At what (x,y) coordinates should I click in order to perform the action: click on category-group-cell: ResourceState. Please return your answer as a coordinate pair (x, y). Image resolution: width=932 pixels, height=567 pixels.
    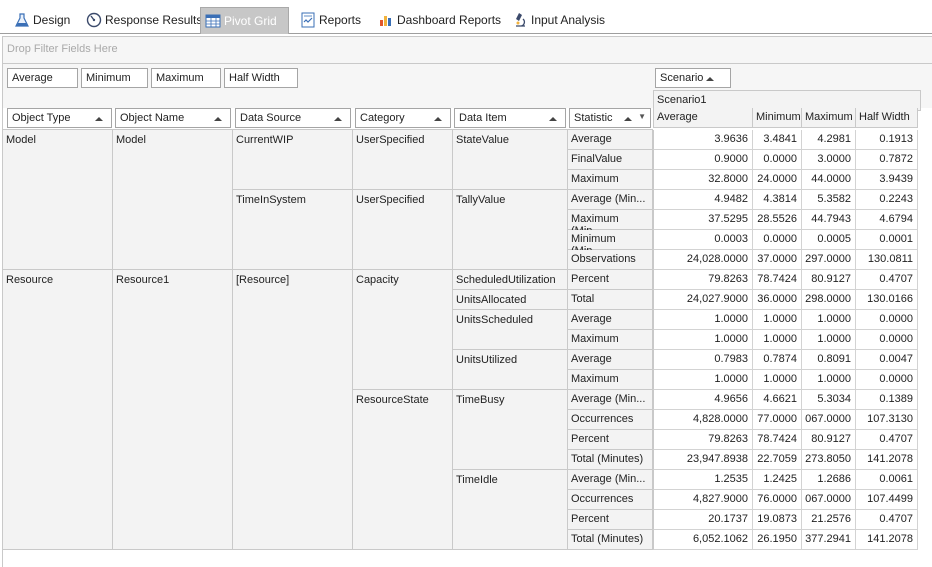
    Looking at the image, I should click on (403, 470).